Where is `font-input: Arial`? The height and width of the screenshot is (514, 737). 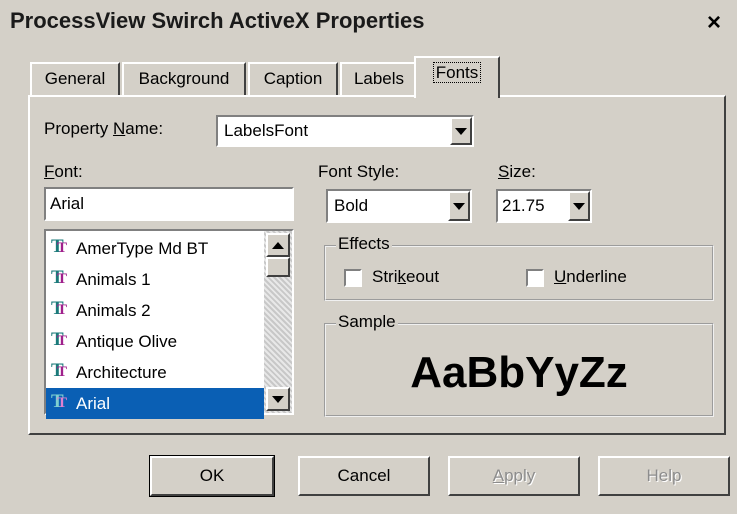
font-input: Arial is located at coordinates (169, 204).